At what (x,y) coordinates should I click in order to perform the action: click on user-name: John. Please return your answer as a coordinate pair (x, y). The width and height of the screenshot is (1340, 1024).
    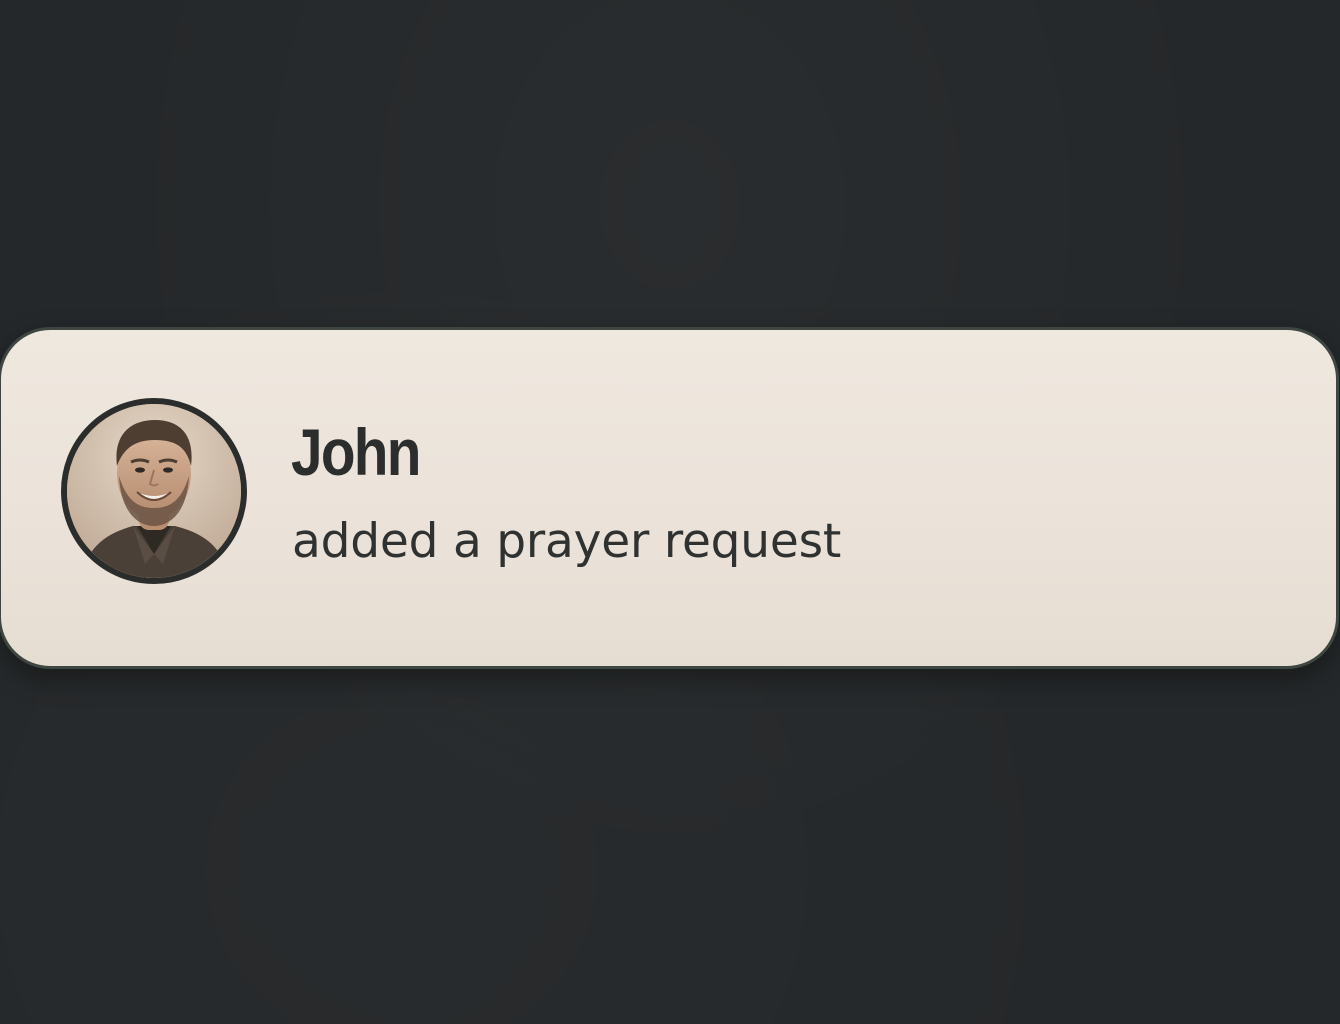
    Looking at the image, I should click on (356, 452).